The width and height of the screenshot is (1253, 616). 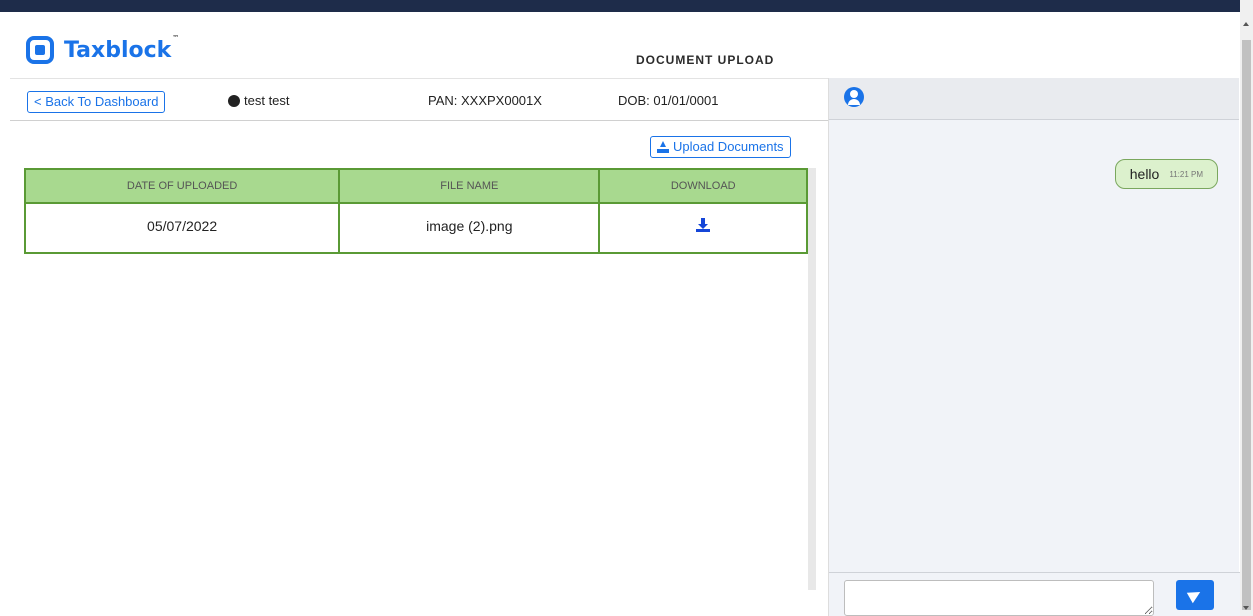 I want to click on logo-icon, so click(x=40, y=50).